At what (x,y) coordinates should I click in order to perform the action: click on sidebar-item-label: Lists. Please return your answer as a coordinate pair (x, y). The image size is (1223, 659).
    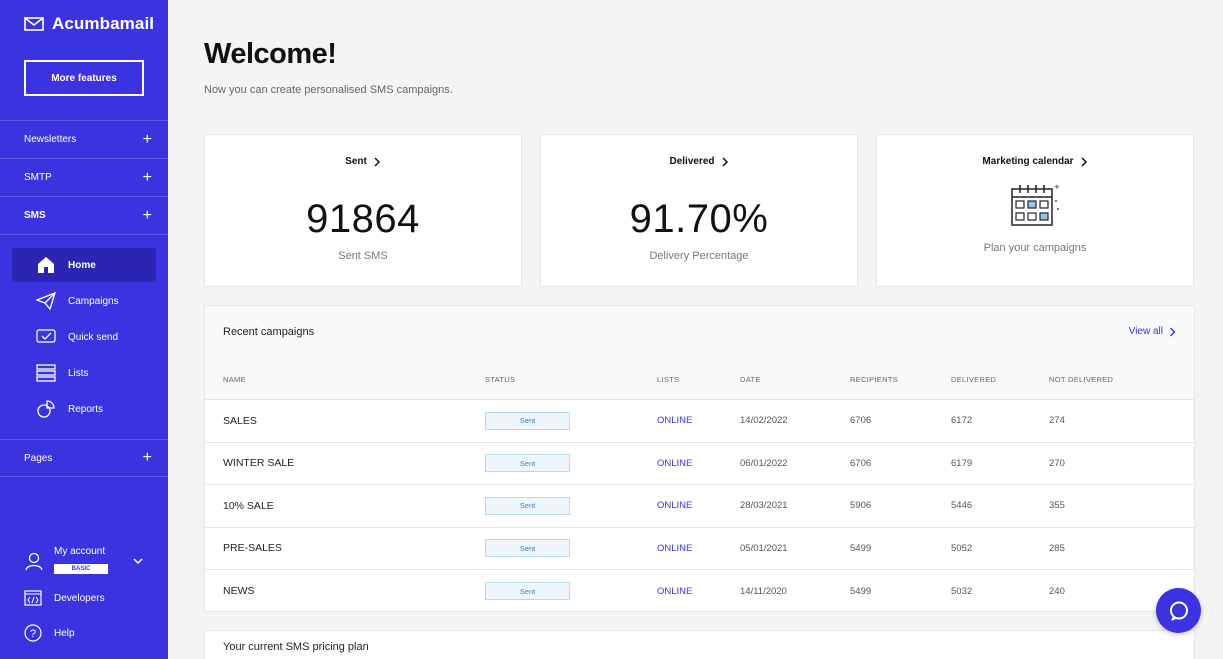
    Looking at the image, I should click on (78, 373).